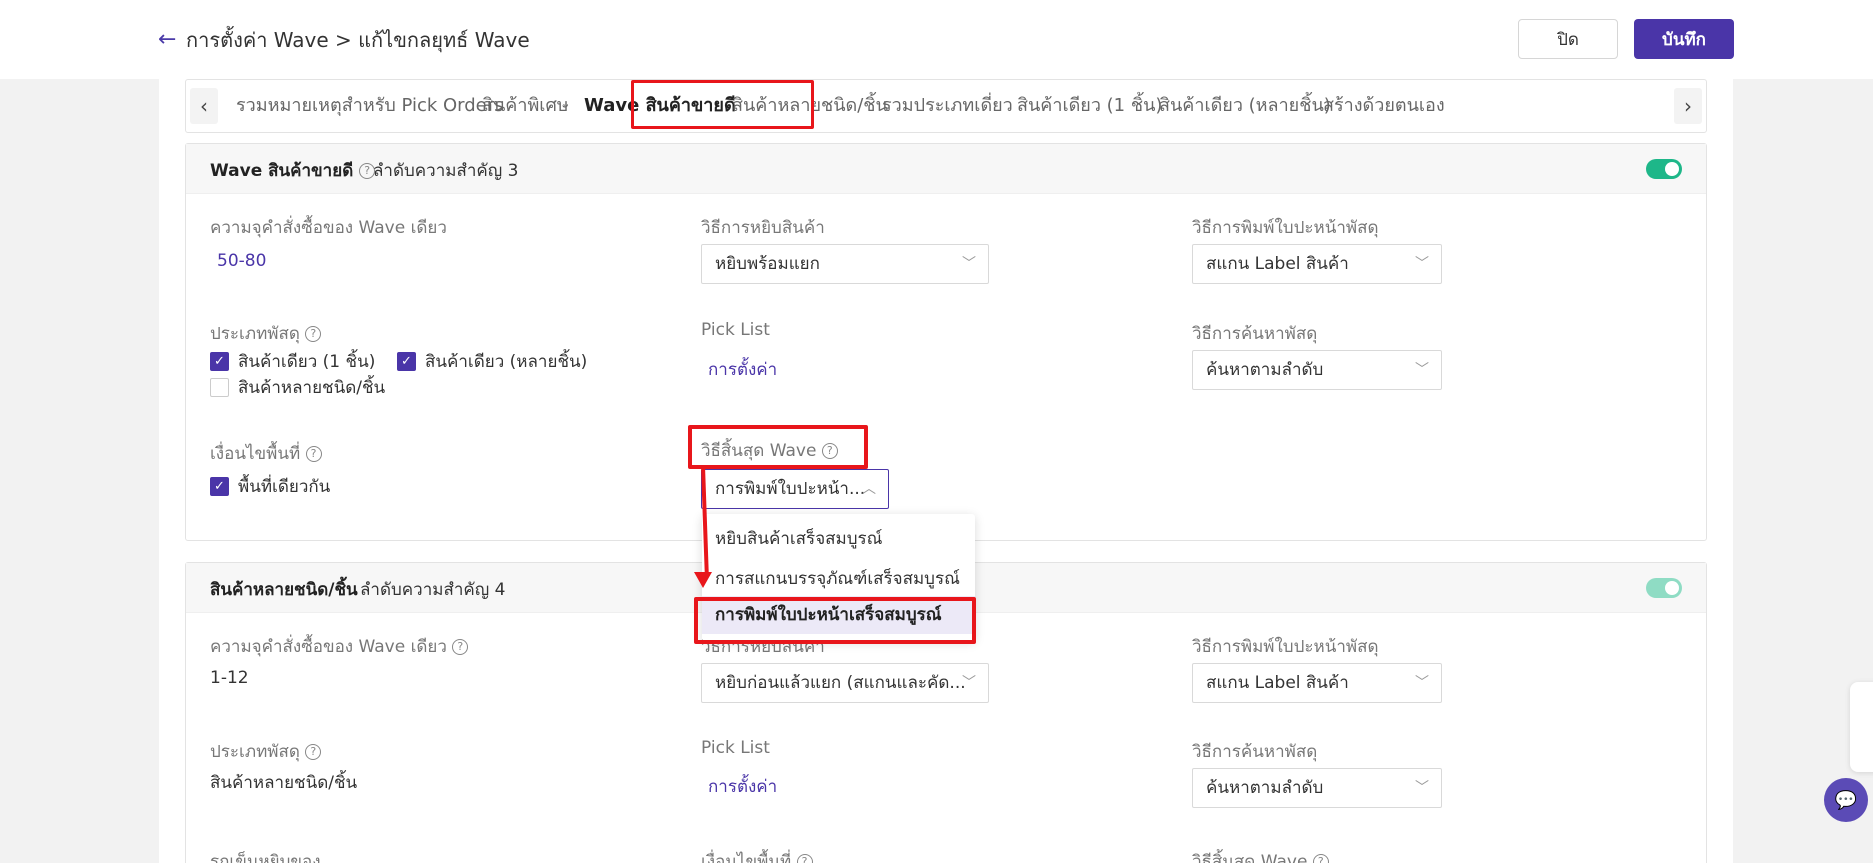 The height and width of the screenshot is (863, 1873). Describe the element at coordinates (1684, 39) in the screenshot. I see `save-button: บันทึก` at that location.